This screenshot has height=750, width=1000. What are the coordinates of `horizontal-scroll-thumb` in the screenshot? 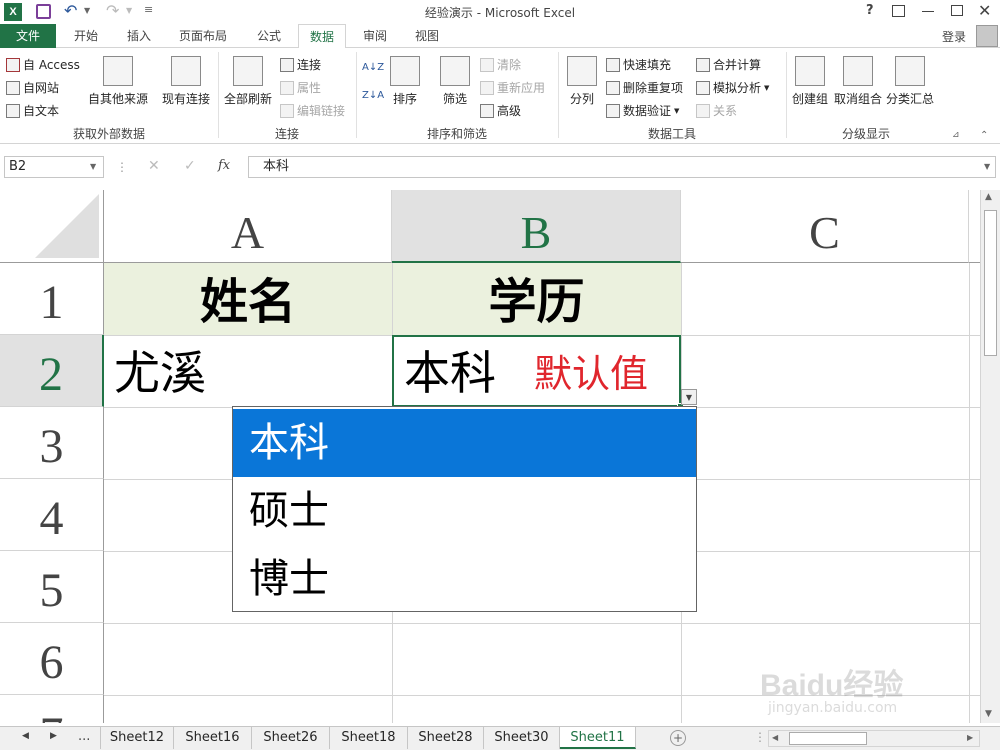 It's located at (828, 738).